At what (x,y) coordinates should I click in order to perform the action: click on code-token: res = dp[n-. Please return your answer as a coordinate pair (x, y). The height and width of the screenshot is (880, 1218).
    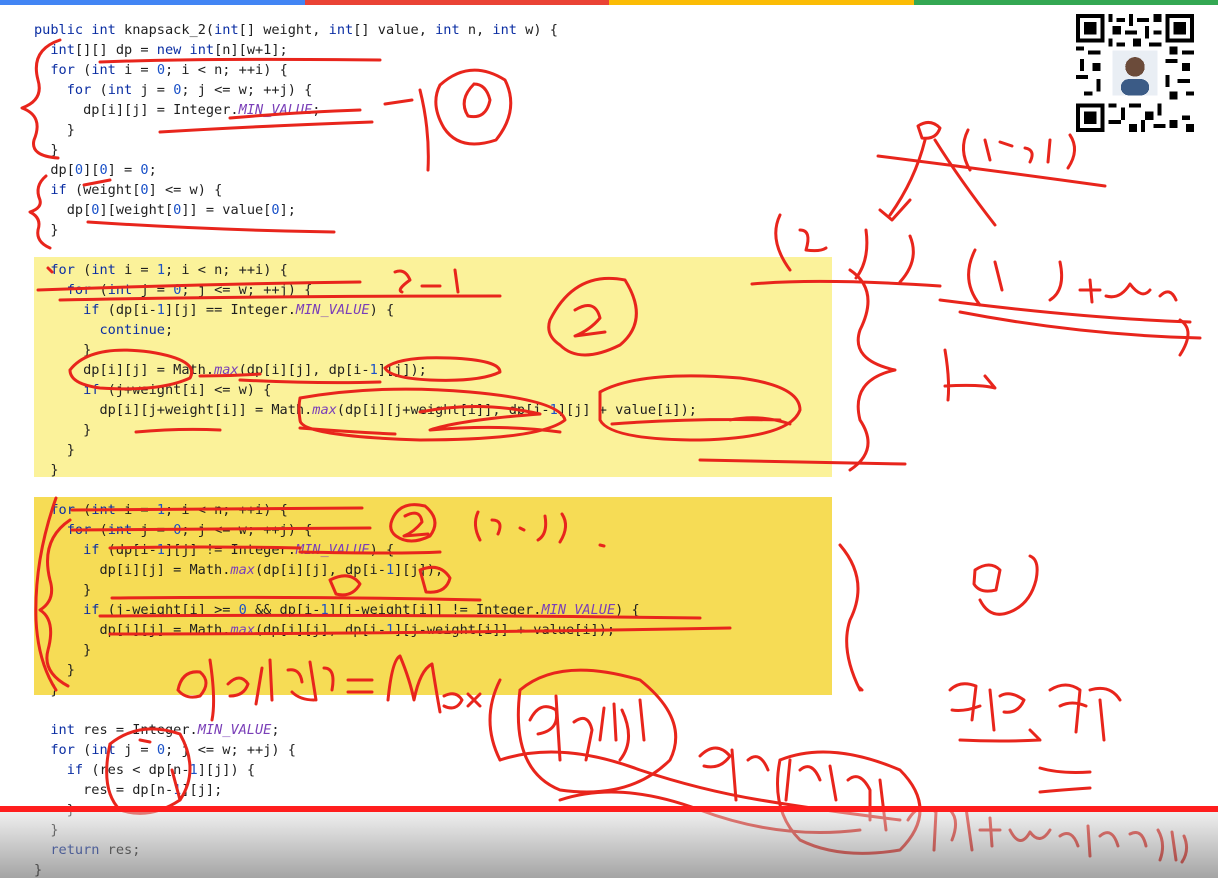
    Looking at the image, I should click on (103, 790).